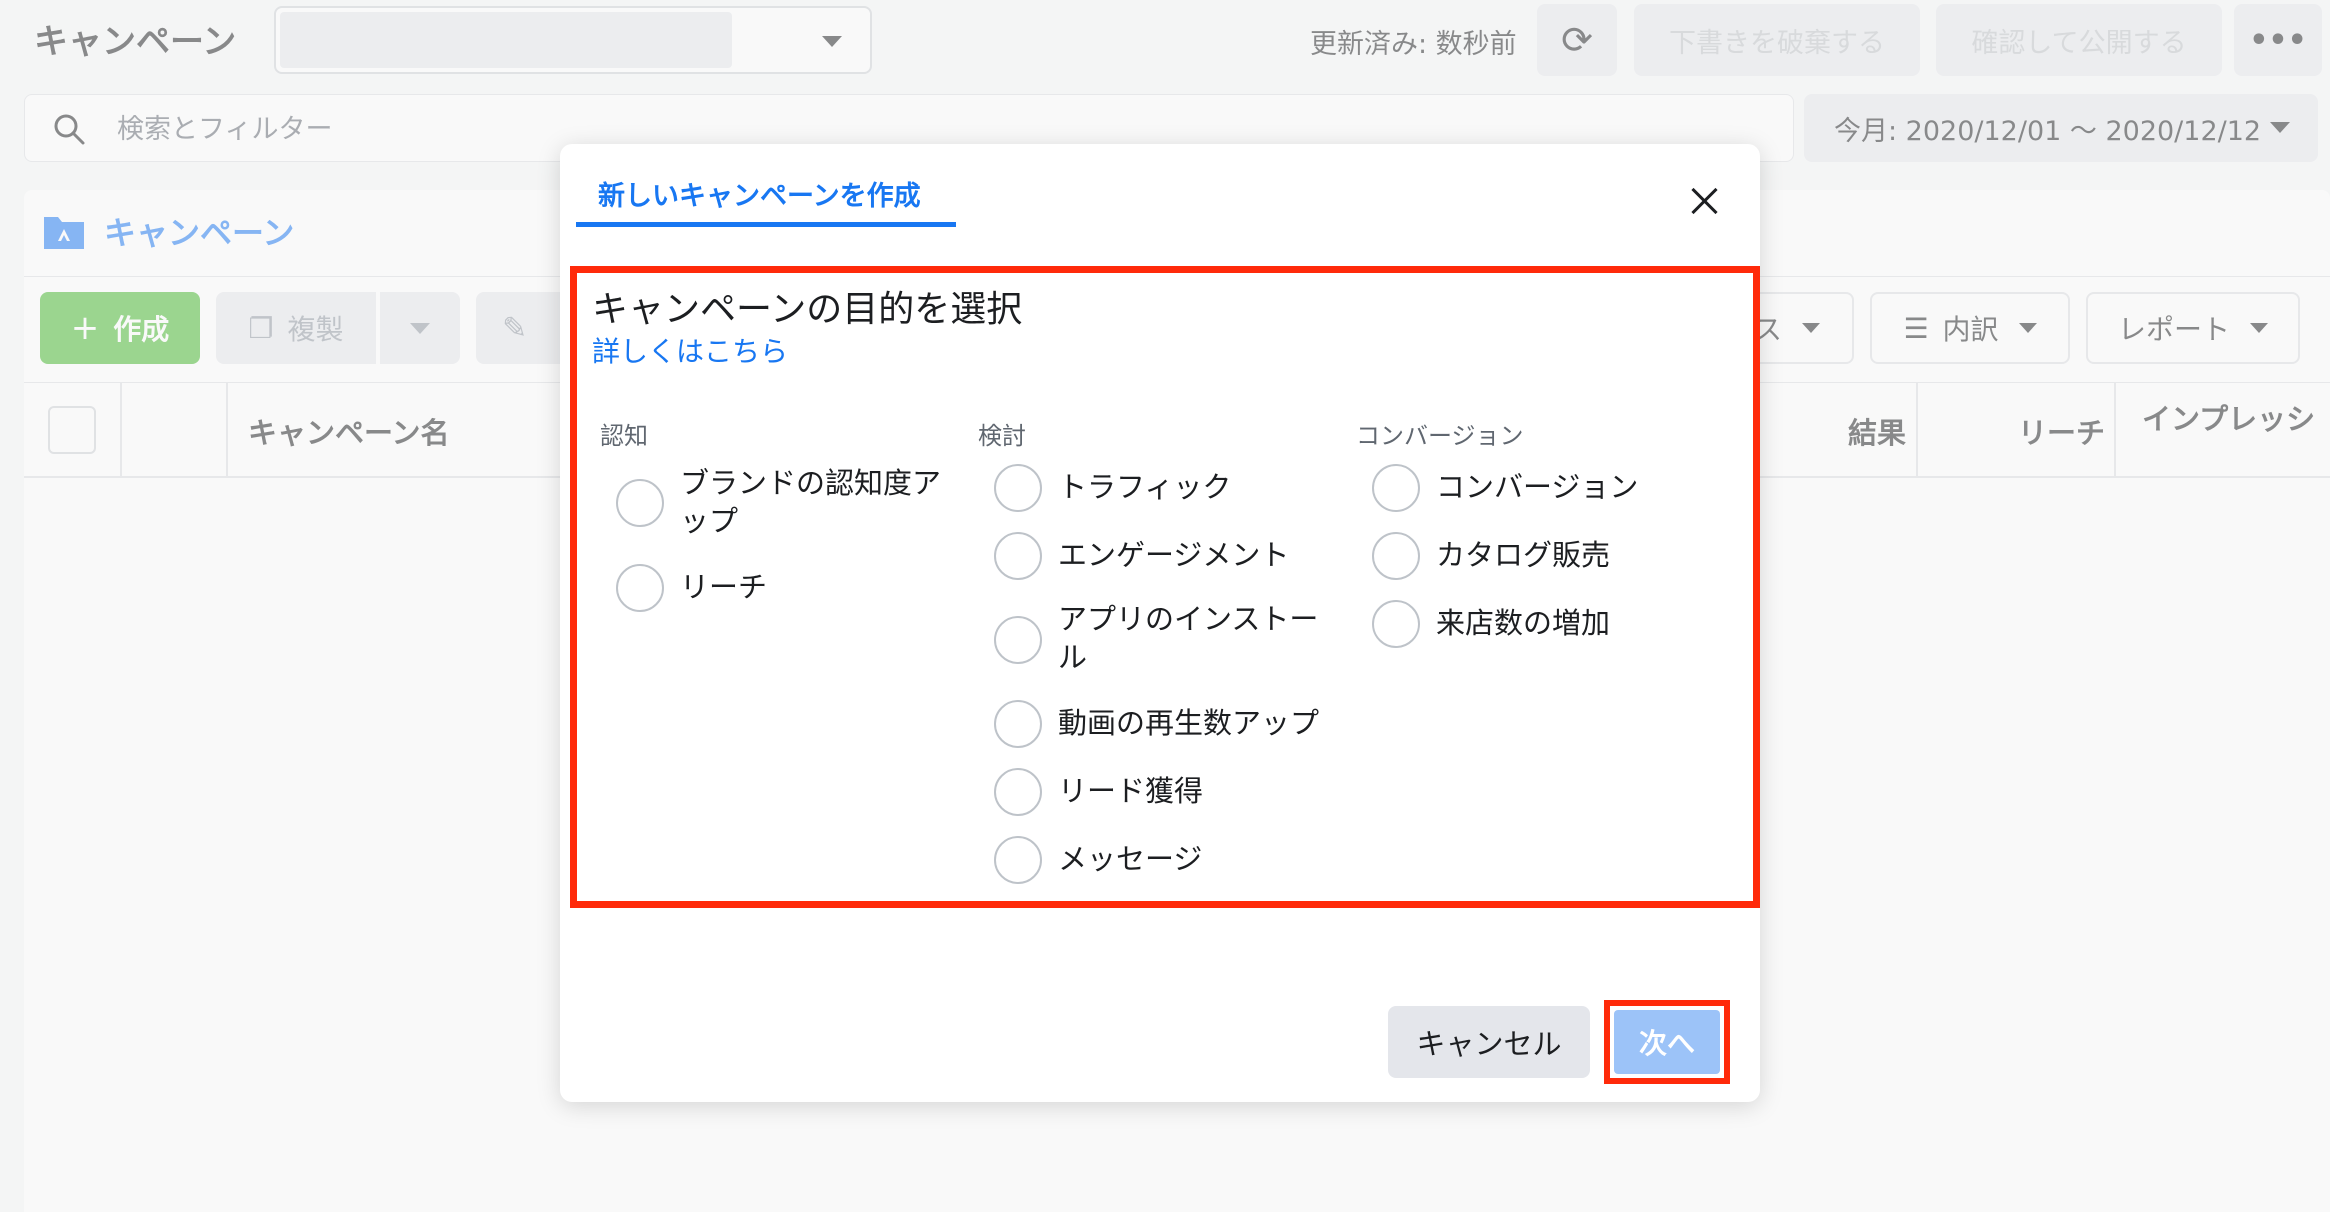 This screenshot has width=2330, height=1212. Describe the element at coordinates (1018, 488) in the screenshot. I see `radio-traffic` at that location.